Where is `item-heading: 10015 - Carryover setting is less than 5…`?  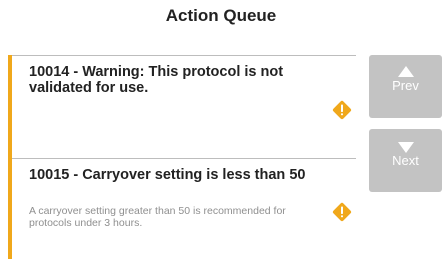
item-heading: 10015 - Carryover setting is less than 5… is located at coordinates (167, 175).